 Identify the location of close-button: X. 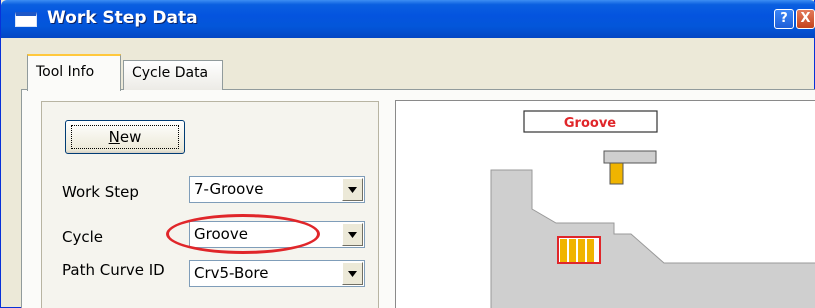
(805, 19).